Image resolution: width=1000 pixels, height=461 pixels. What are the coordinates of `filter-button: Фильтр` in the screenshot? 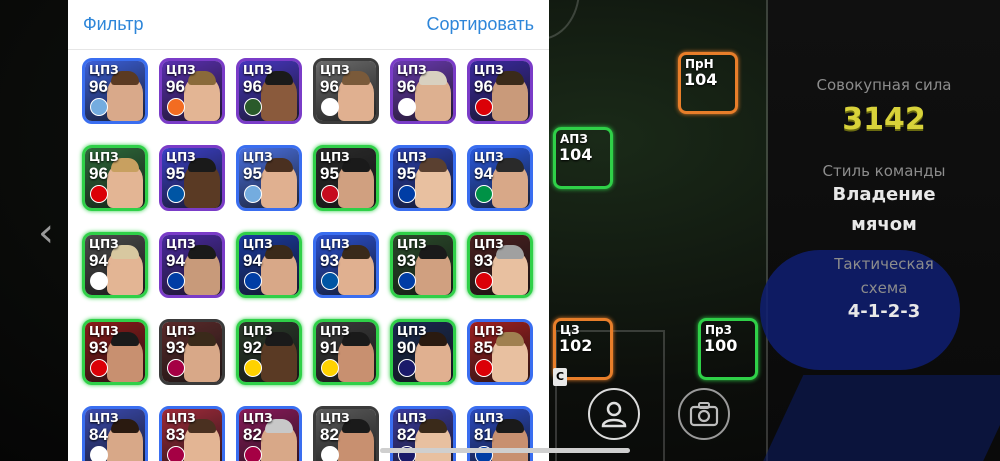 It's located at (113, 24).